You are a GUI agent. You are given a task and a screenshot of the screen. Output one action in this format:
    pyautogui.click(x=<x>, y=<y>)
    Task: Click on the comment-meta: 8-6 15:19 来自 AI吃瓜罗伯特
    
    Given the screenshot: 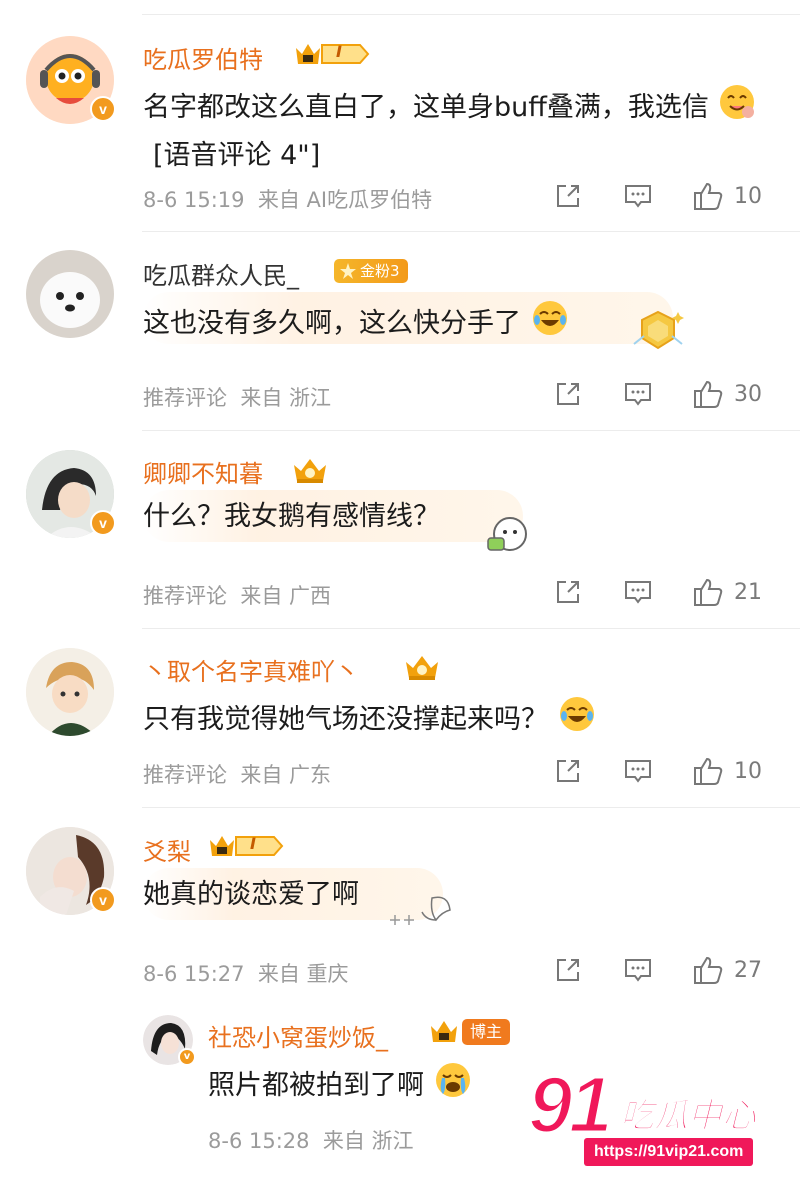 What is the action you would take?
    pyautogui.click(x=288, y=200)
    